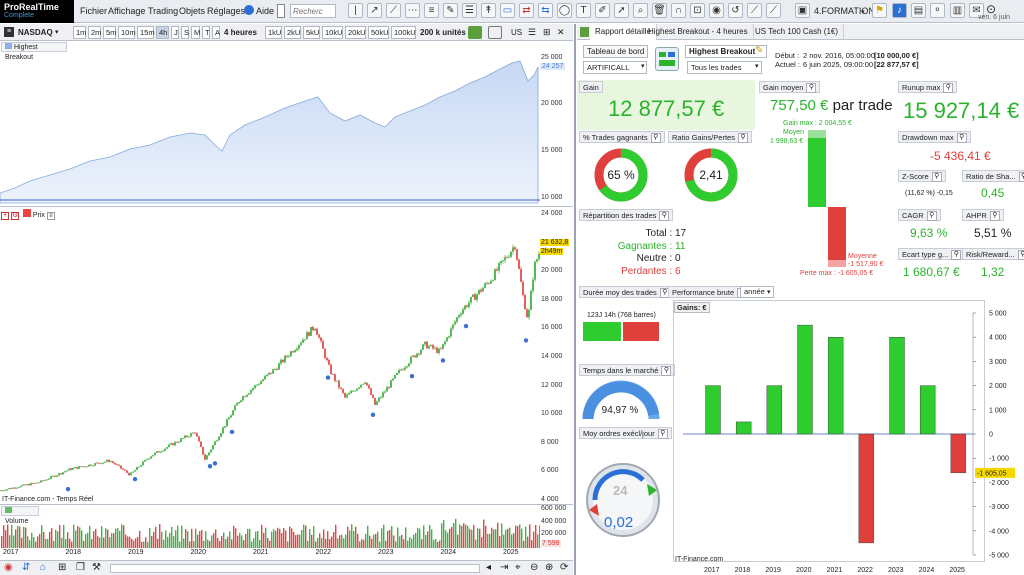 Image resolution: width=1024 pixels, height=575 pixels. What do you see at coordinates (622, 137) in the screenshot?
I see `pct-gagnants-header: % Trades gagnants ⚲` at bounding box center [622, 137].